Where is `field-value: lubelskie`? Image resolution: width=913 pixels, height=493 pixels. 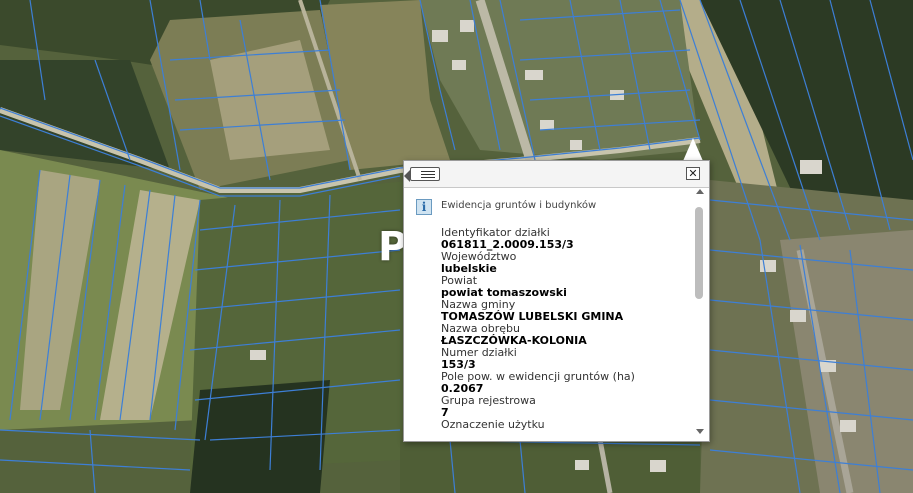 field-value: lubelskie is located at coordinates (469, 268).